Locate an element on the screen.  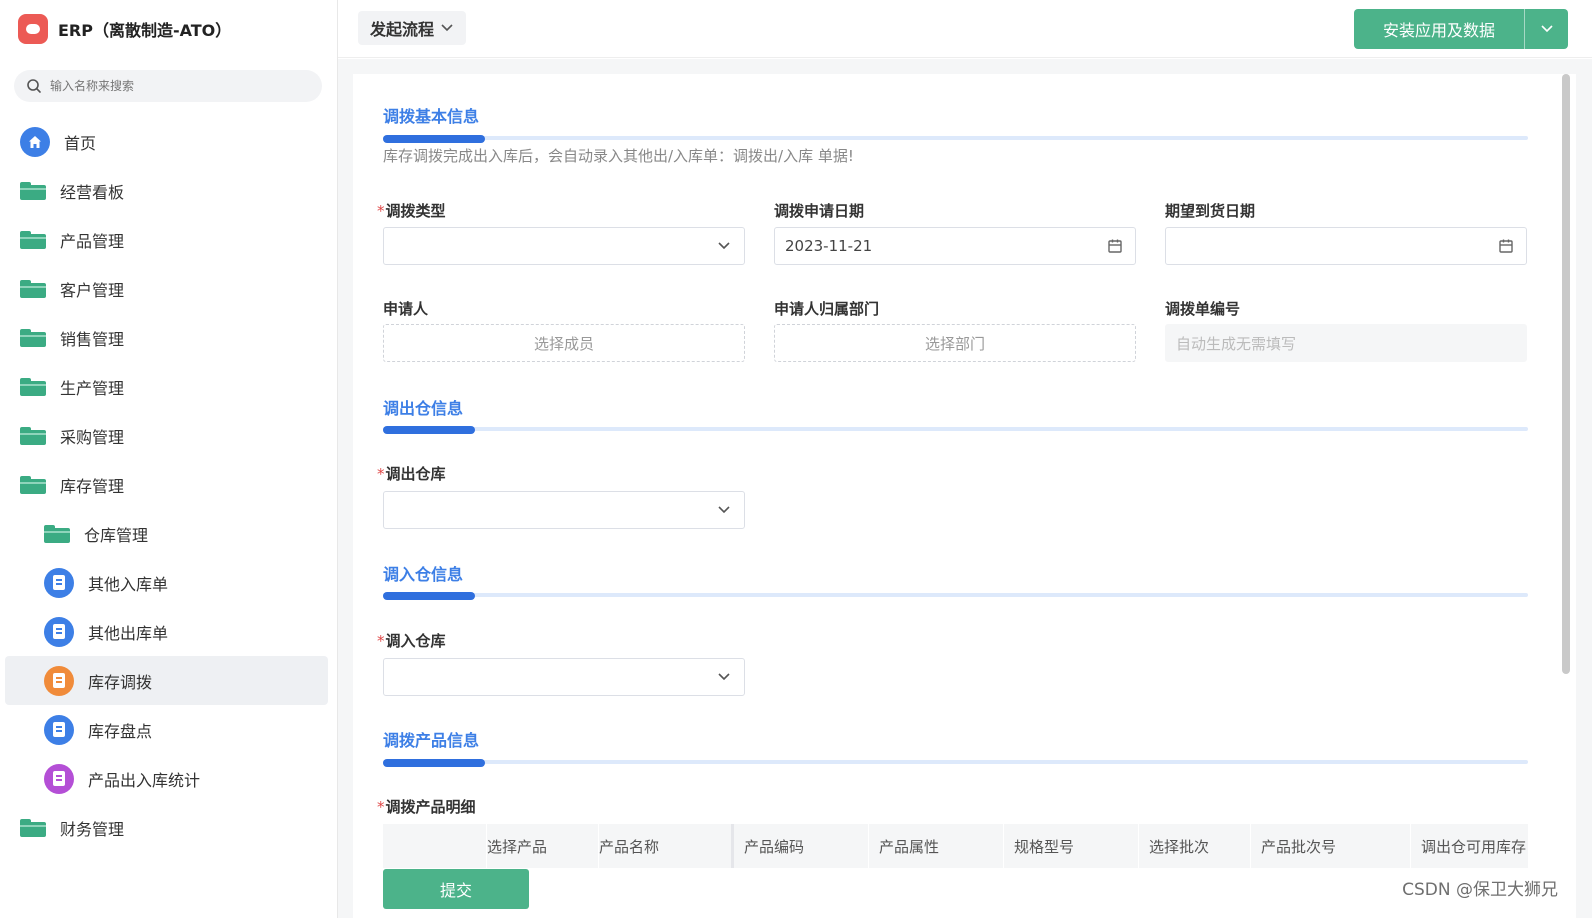
search-box is located at coordinates (168, 86).